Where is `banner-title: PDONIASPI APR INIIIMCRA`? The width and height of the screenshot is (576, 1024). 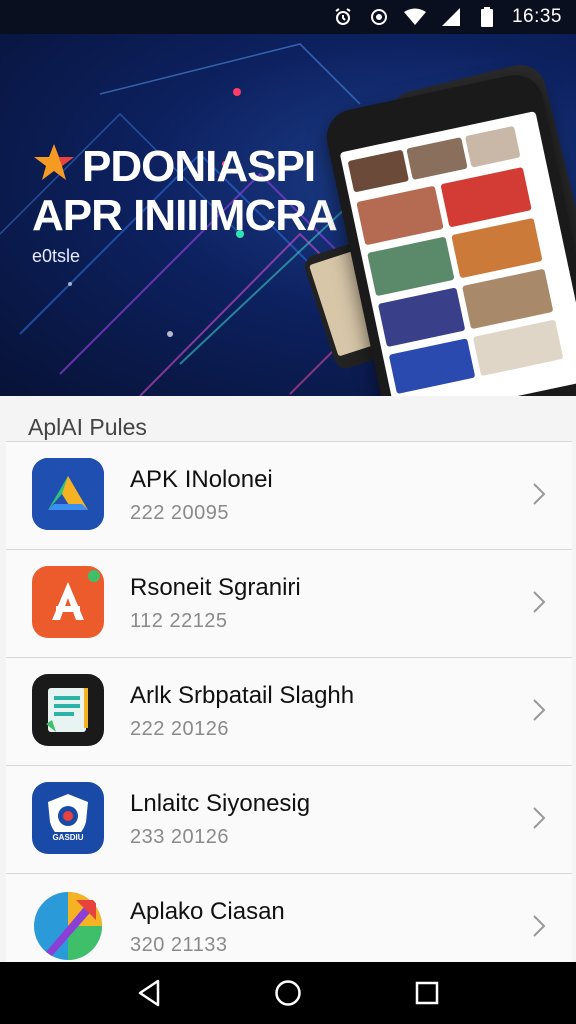
banner-title: PDONIASPI APR INIIIMCRA is located at coordinates (185, 191).